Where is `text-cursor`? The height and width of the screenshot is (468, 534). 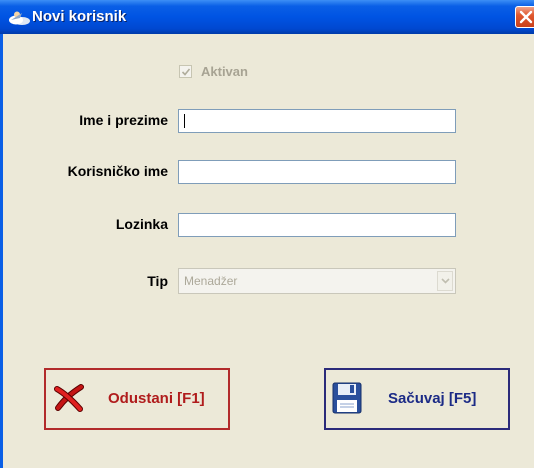
text-cursor is located at coordinates (184, 121).